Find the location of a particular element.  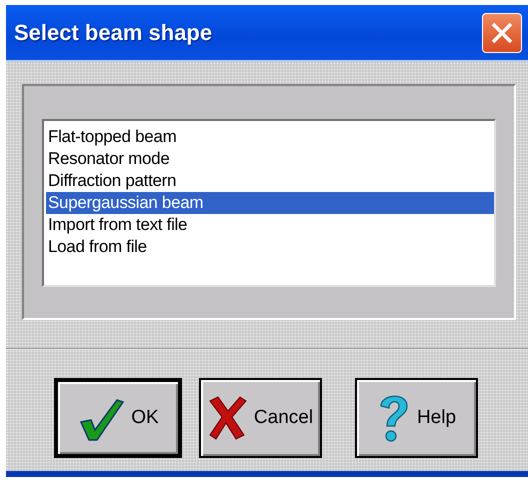

cross-icon is located at coordinates (228, 418).